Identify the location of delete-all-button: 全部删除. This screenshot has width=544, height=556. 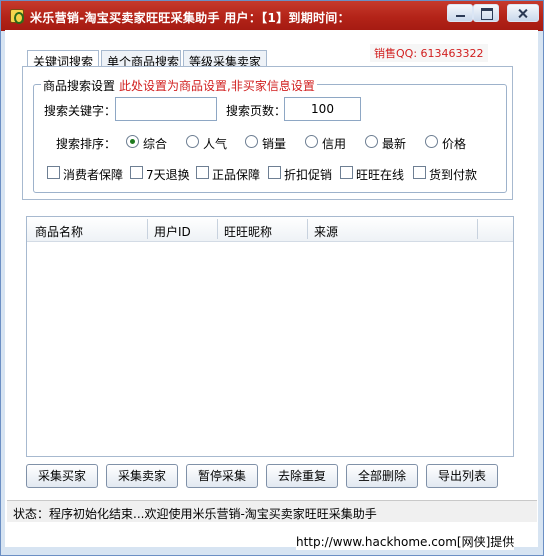
(382, 476).